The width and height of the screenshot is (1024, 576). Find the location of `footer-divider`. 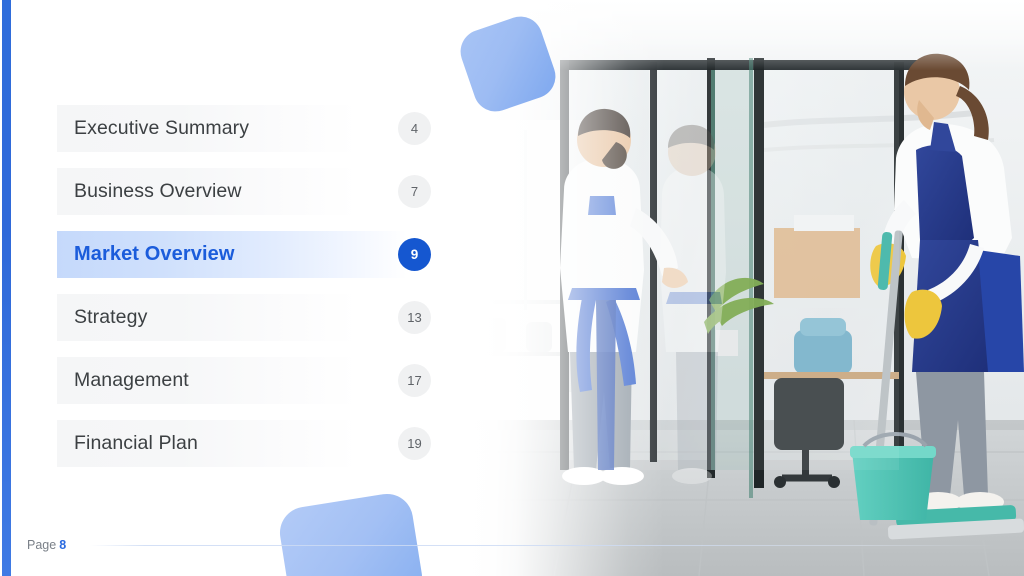

footer-divider is located at coordinates (543, 545).